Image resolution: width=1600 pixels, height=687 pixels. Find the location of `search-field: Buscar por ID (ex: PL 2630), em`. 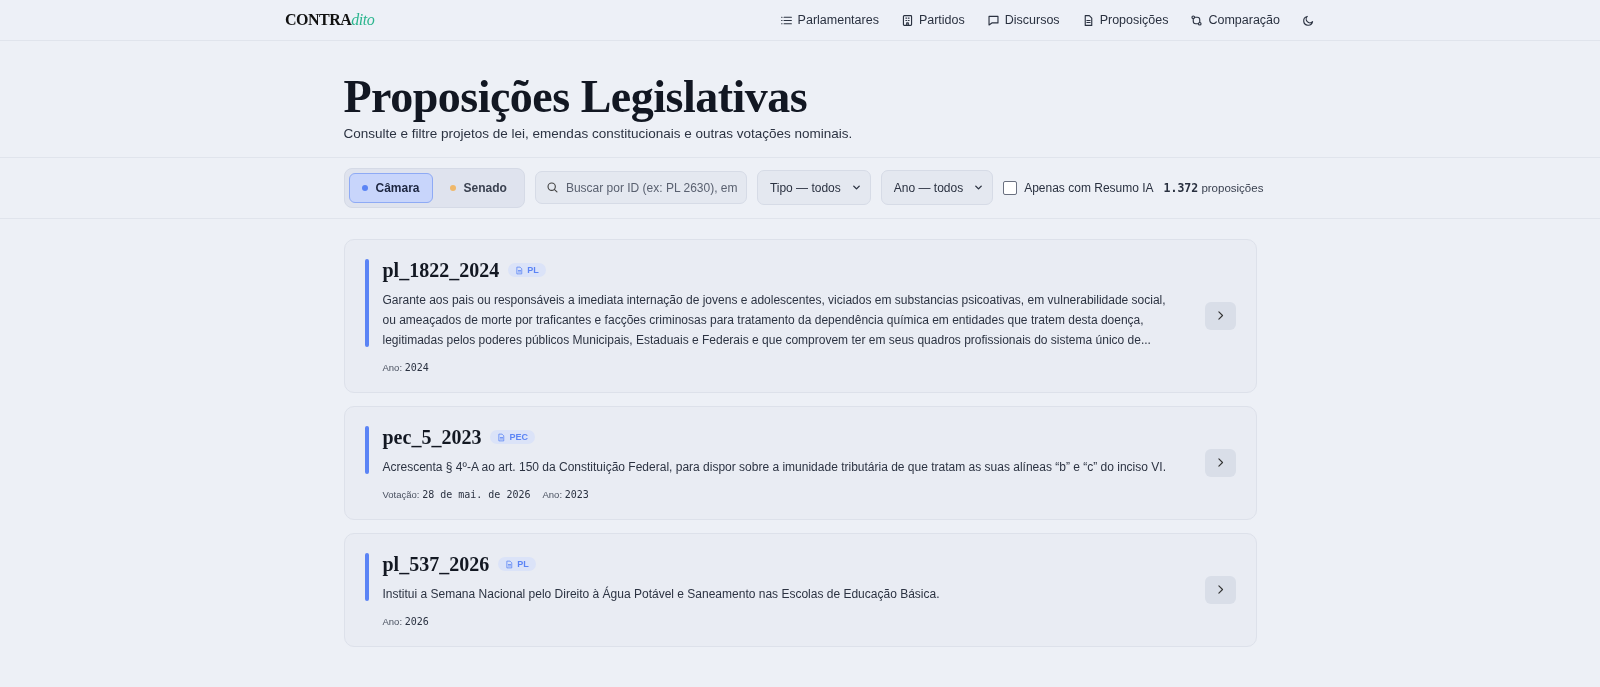

search-field: Buscar por ID (ex: PL 2630), em is located at coordinates (640, 188).